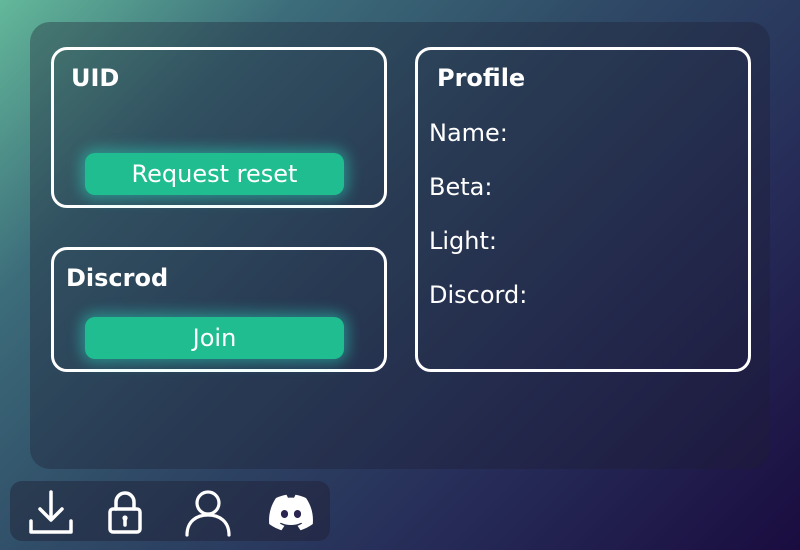 The height and width of the screenshot is (550, 800). What do you see at coordinates (219, 309) in the screenshot?
I see `discord-card: Discrod Join` at bounding box center [219, 309].